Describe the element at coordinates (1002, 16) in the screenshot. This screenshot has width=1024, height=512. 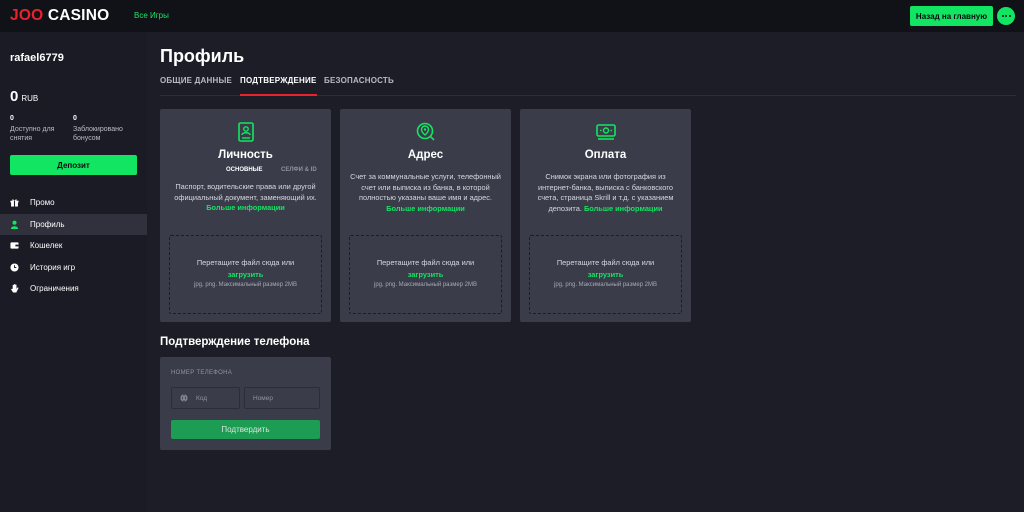
I see `dots-icon` at that location.